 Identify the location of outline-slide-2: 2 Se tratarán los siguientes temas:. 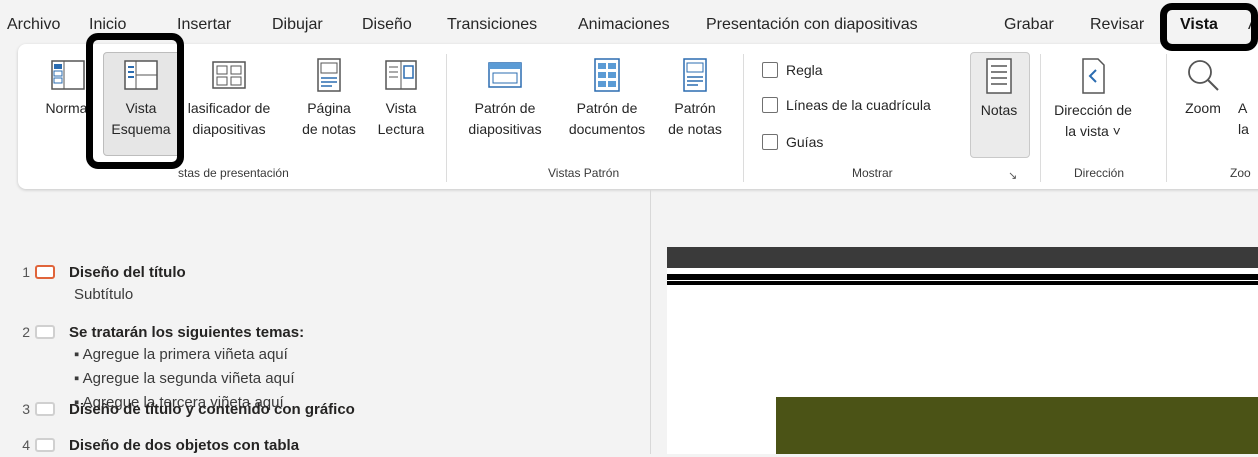
(152, 332).